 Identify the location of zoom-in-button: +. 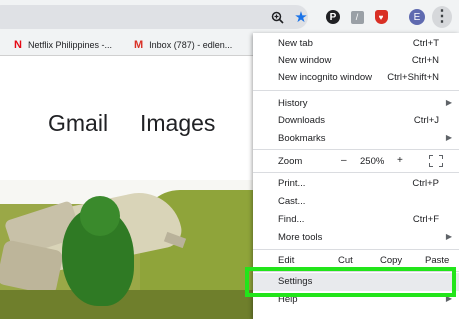
(400, 160).